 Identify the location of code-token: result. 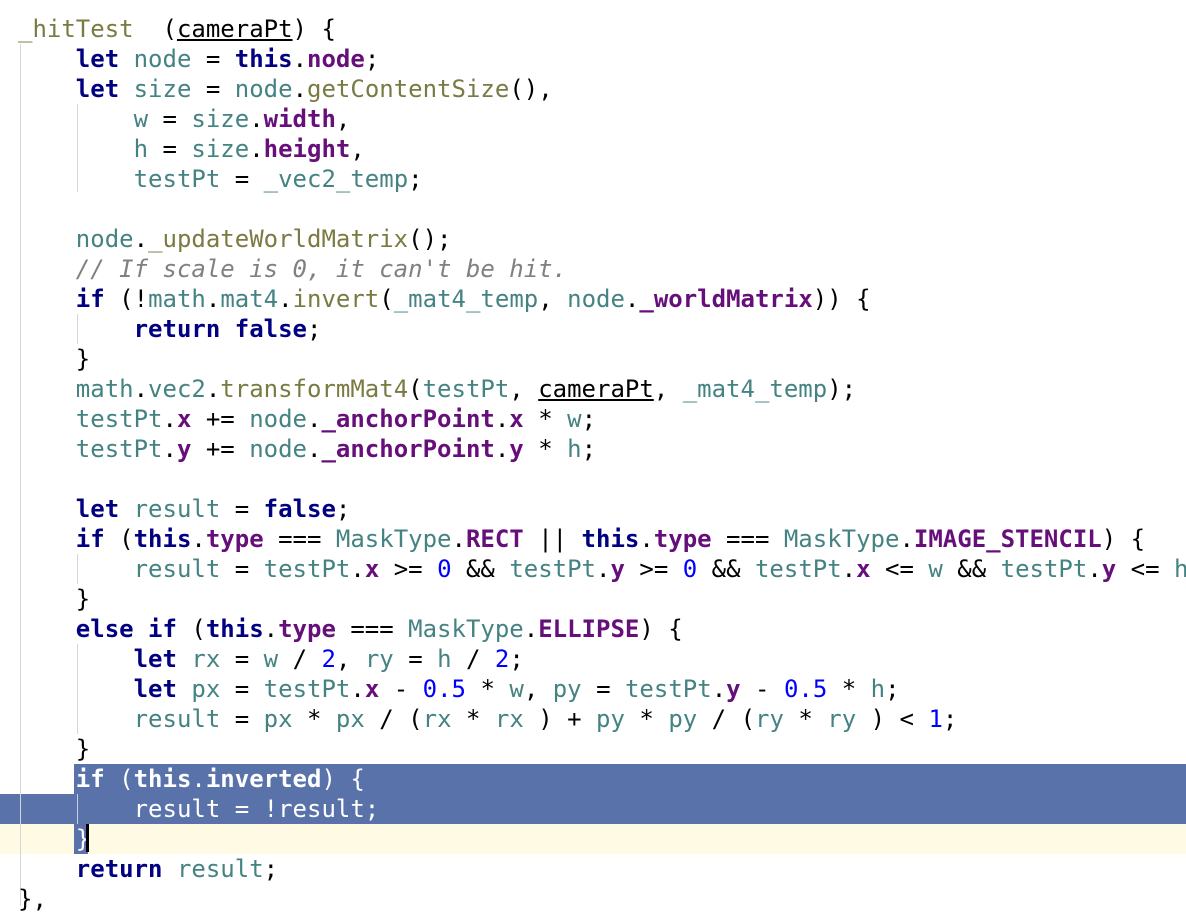
(220, 869).